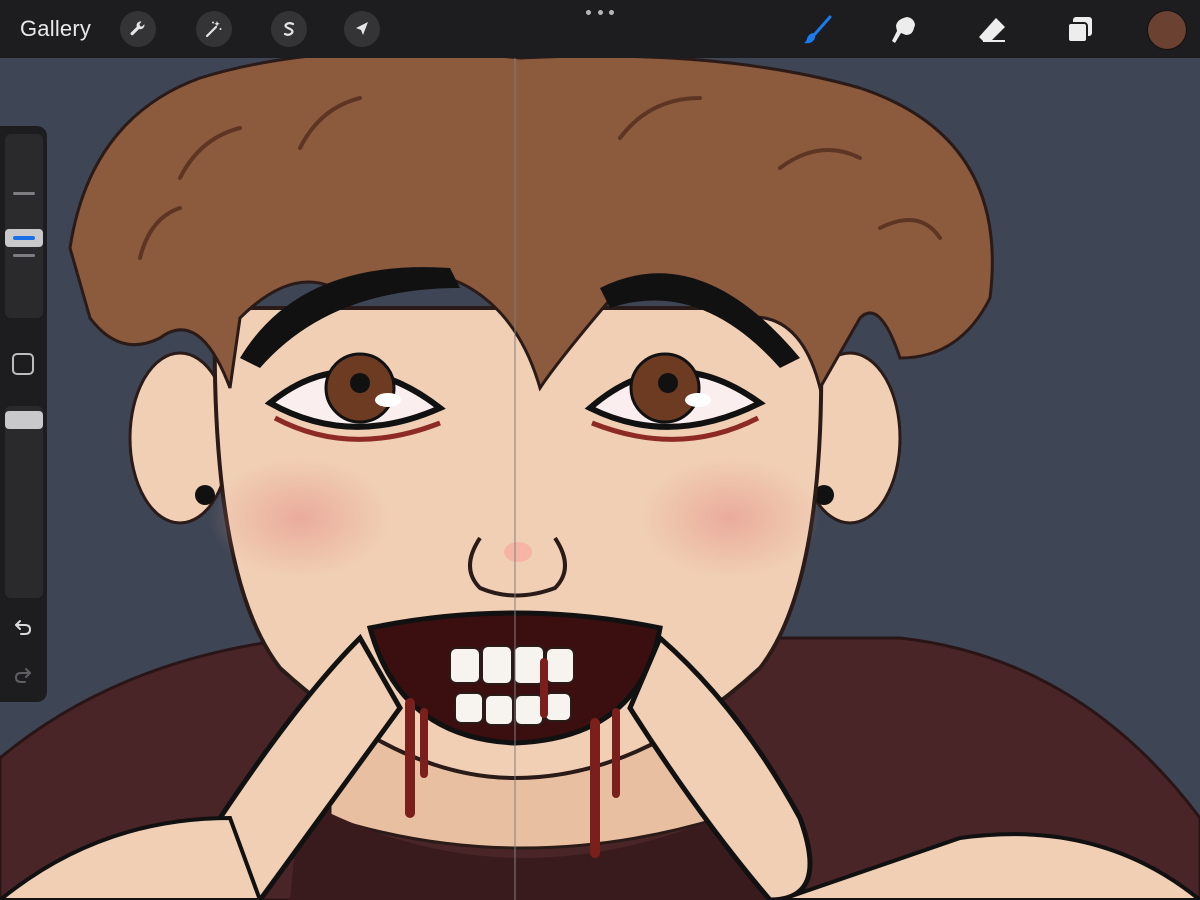  Describe the element at coordinates (600, 29) in the screenshot. I see `top-toolbar: Gallery` at that location.